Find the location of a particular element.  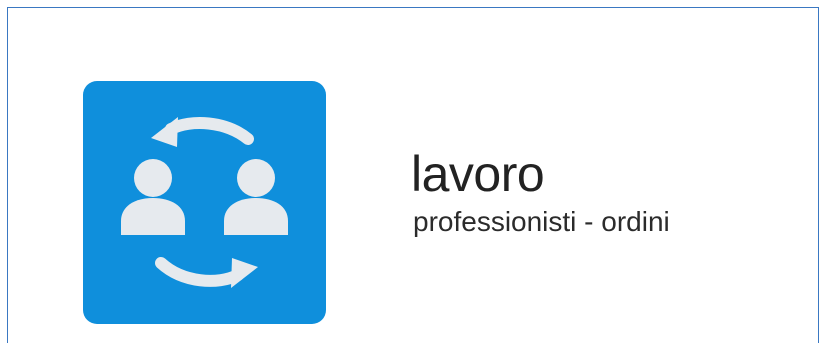

heading-block: lavoro professionisti - ordini is located at coordinates (611, 192).